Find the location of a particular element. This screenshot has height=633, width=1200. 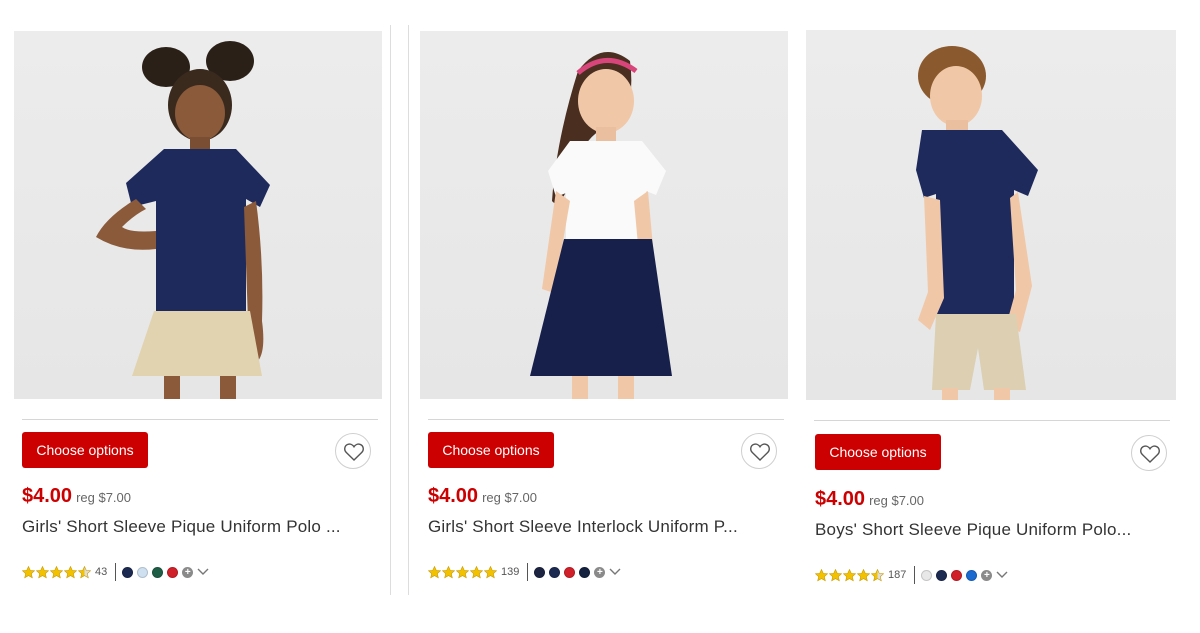

review-count: 187 is located at coordinates (897, 575).